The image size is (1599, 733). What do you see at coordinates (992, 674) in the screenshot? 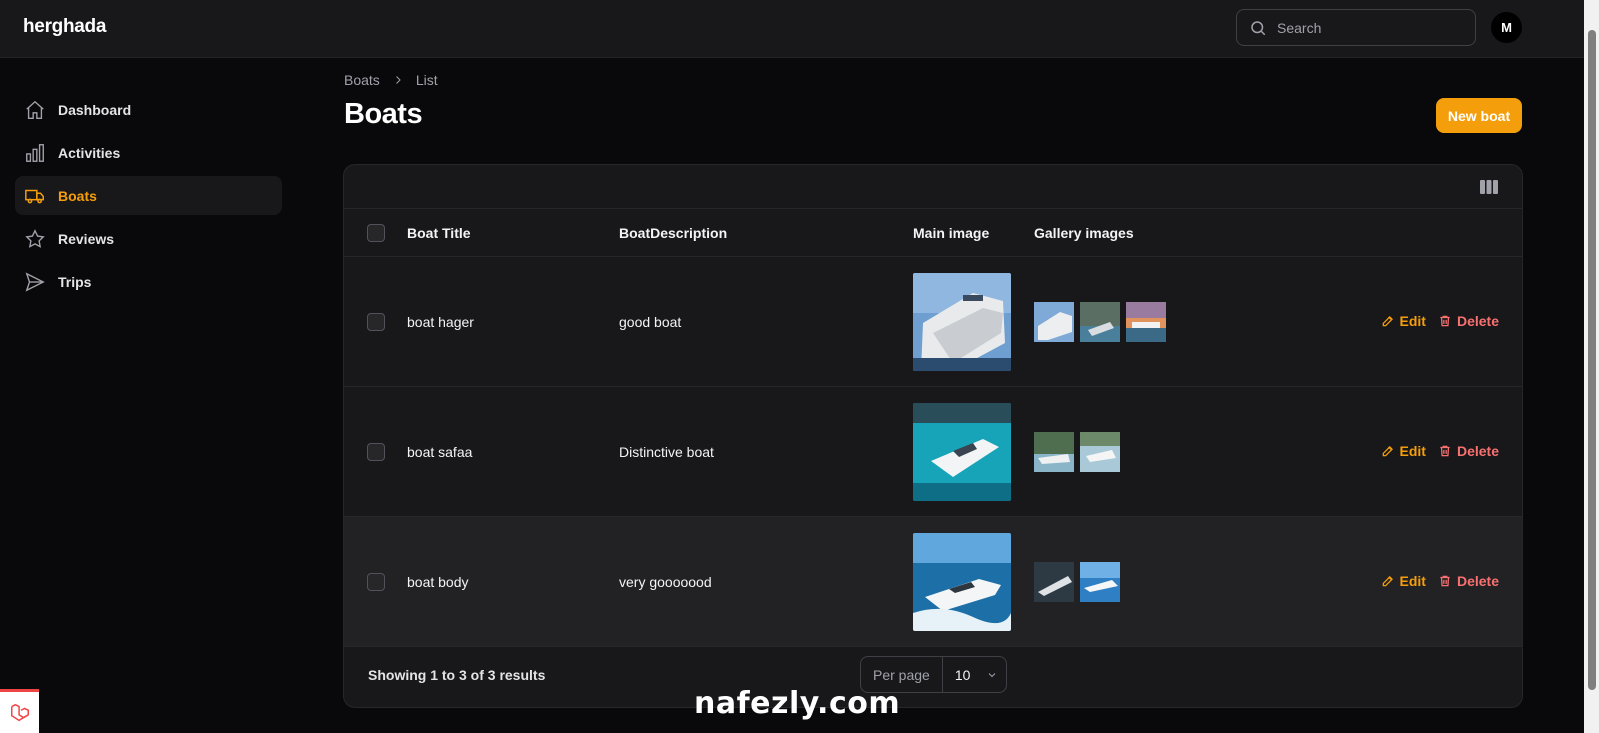
I see `chevron-down-icon` at bounding box center [992, 674].